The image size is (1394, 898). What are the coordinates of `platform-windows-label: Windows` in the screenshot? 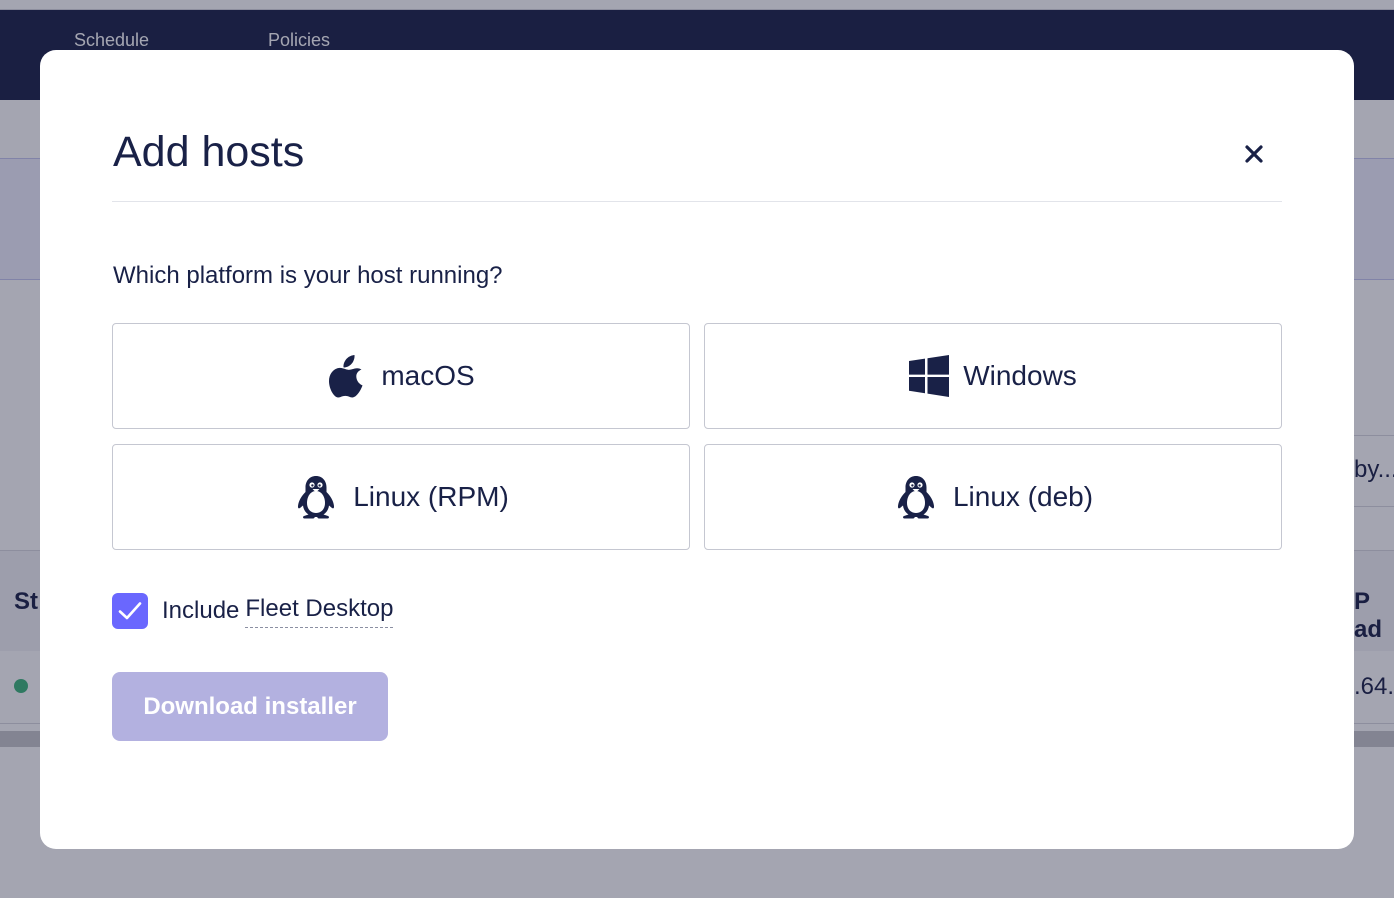 It's located at (1020, 375).